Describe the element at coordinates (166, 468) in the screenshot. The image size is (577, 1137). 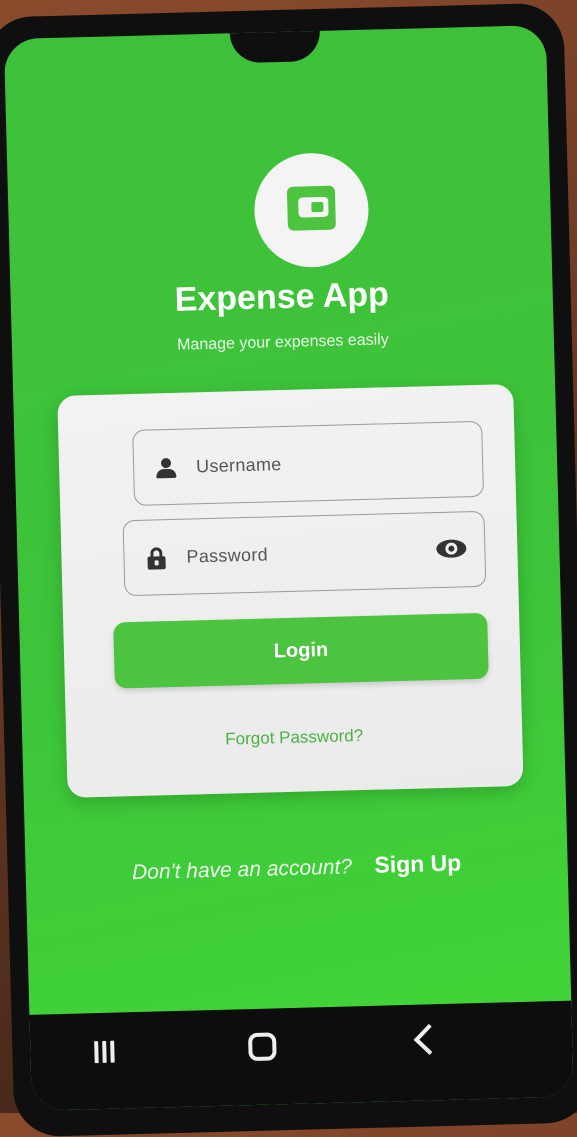
I see `person-icon` at that location.